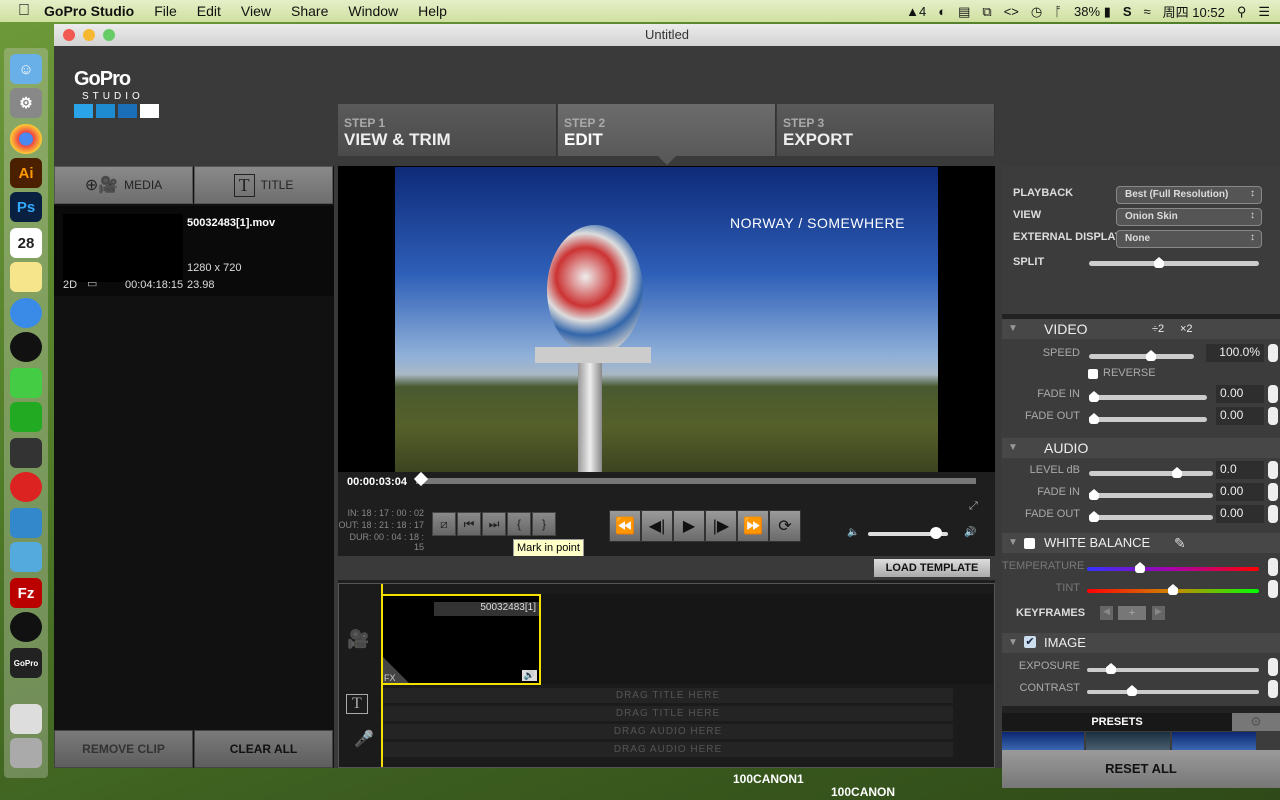 The width and height of the screenshot is (1280, 800). I want to click on play-button: ▶, so click(689, 526).